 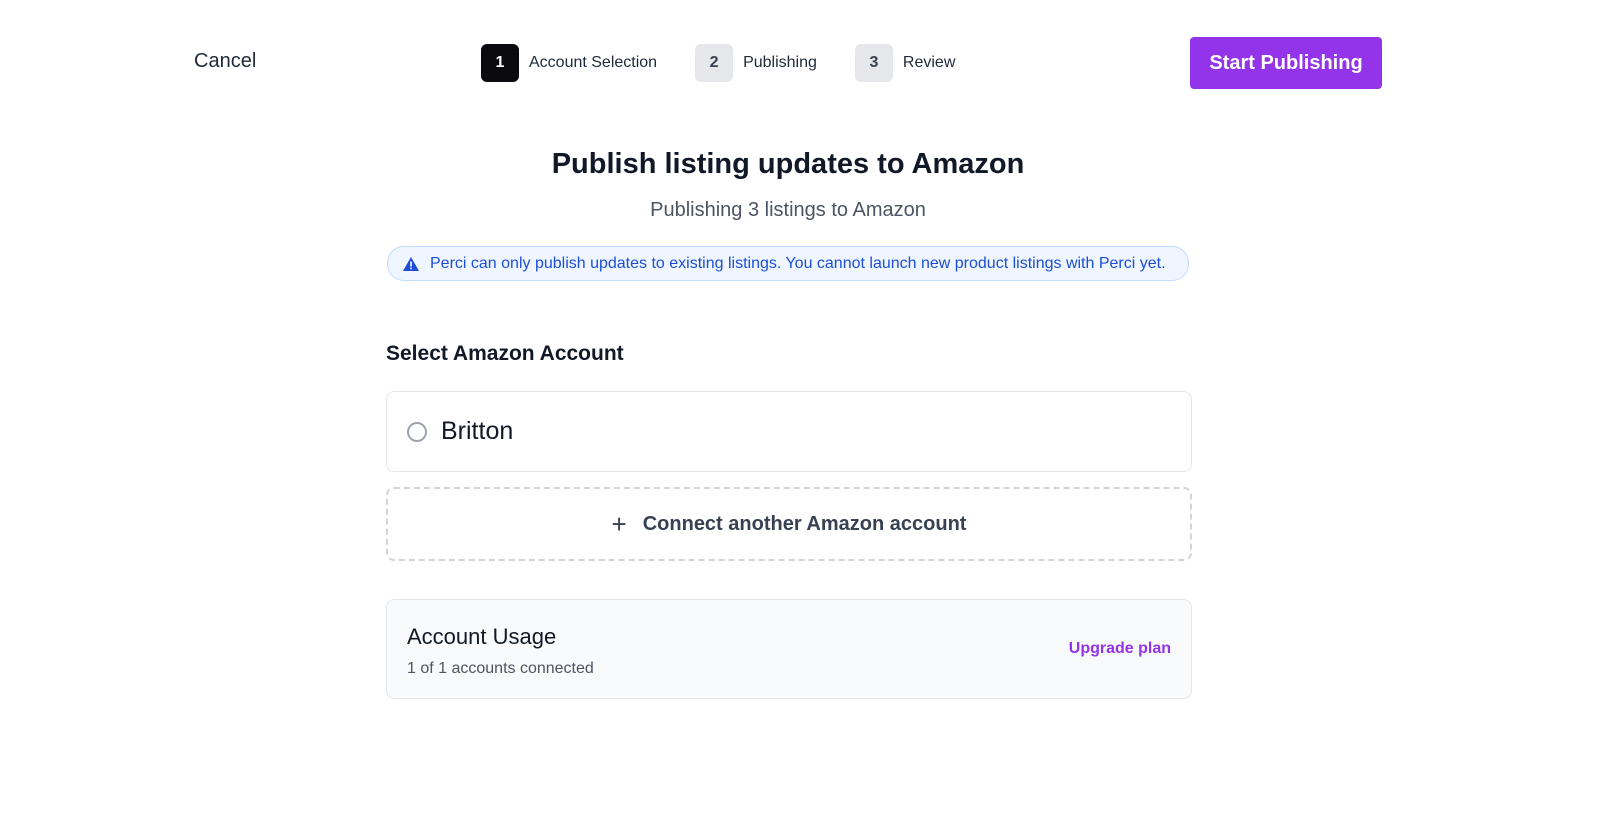 What do you see at coordinates (789, 431) in the screenshot?
I see `account-option-britton: Britton` at bounding box center [789, 431].